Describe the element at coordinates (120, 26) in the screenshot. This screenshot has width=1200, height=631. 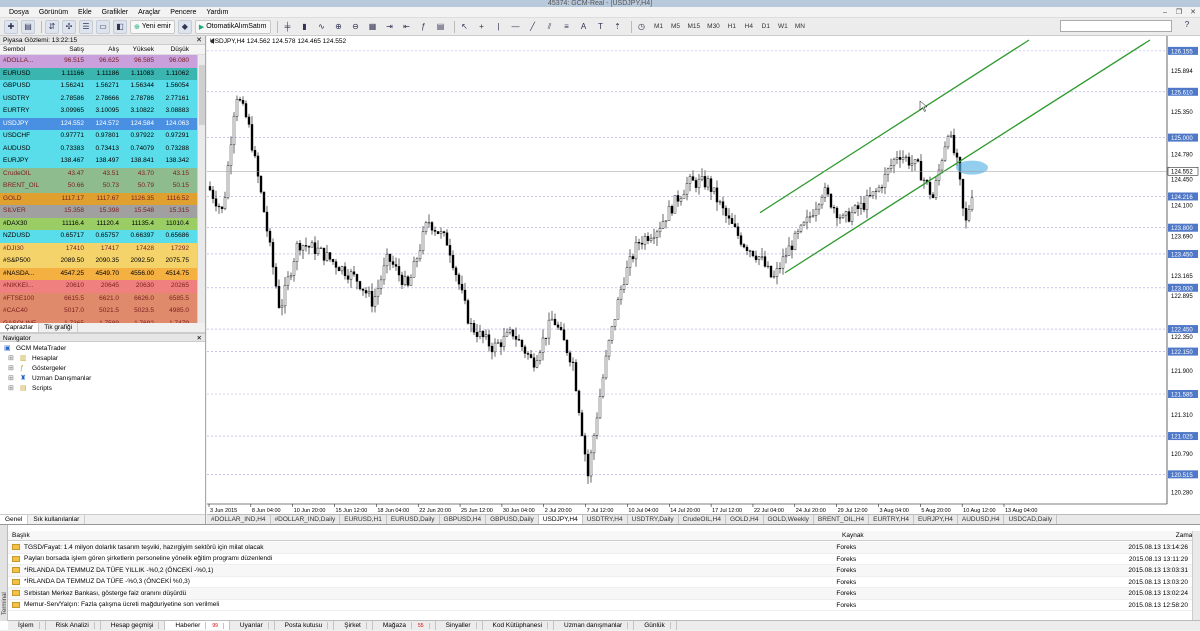
I see `tester-icon: ◧` at that location.